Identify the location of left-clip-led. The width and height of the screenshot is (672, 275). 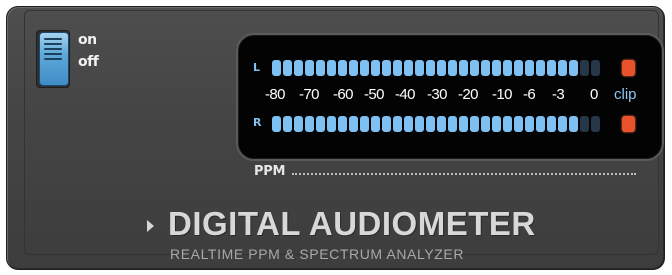
(628, 68).